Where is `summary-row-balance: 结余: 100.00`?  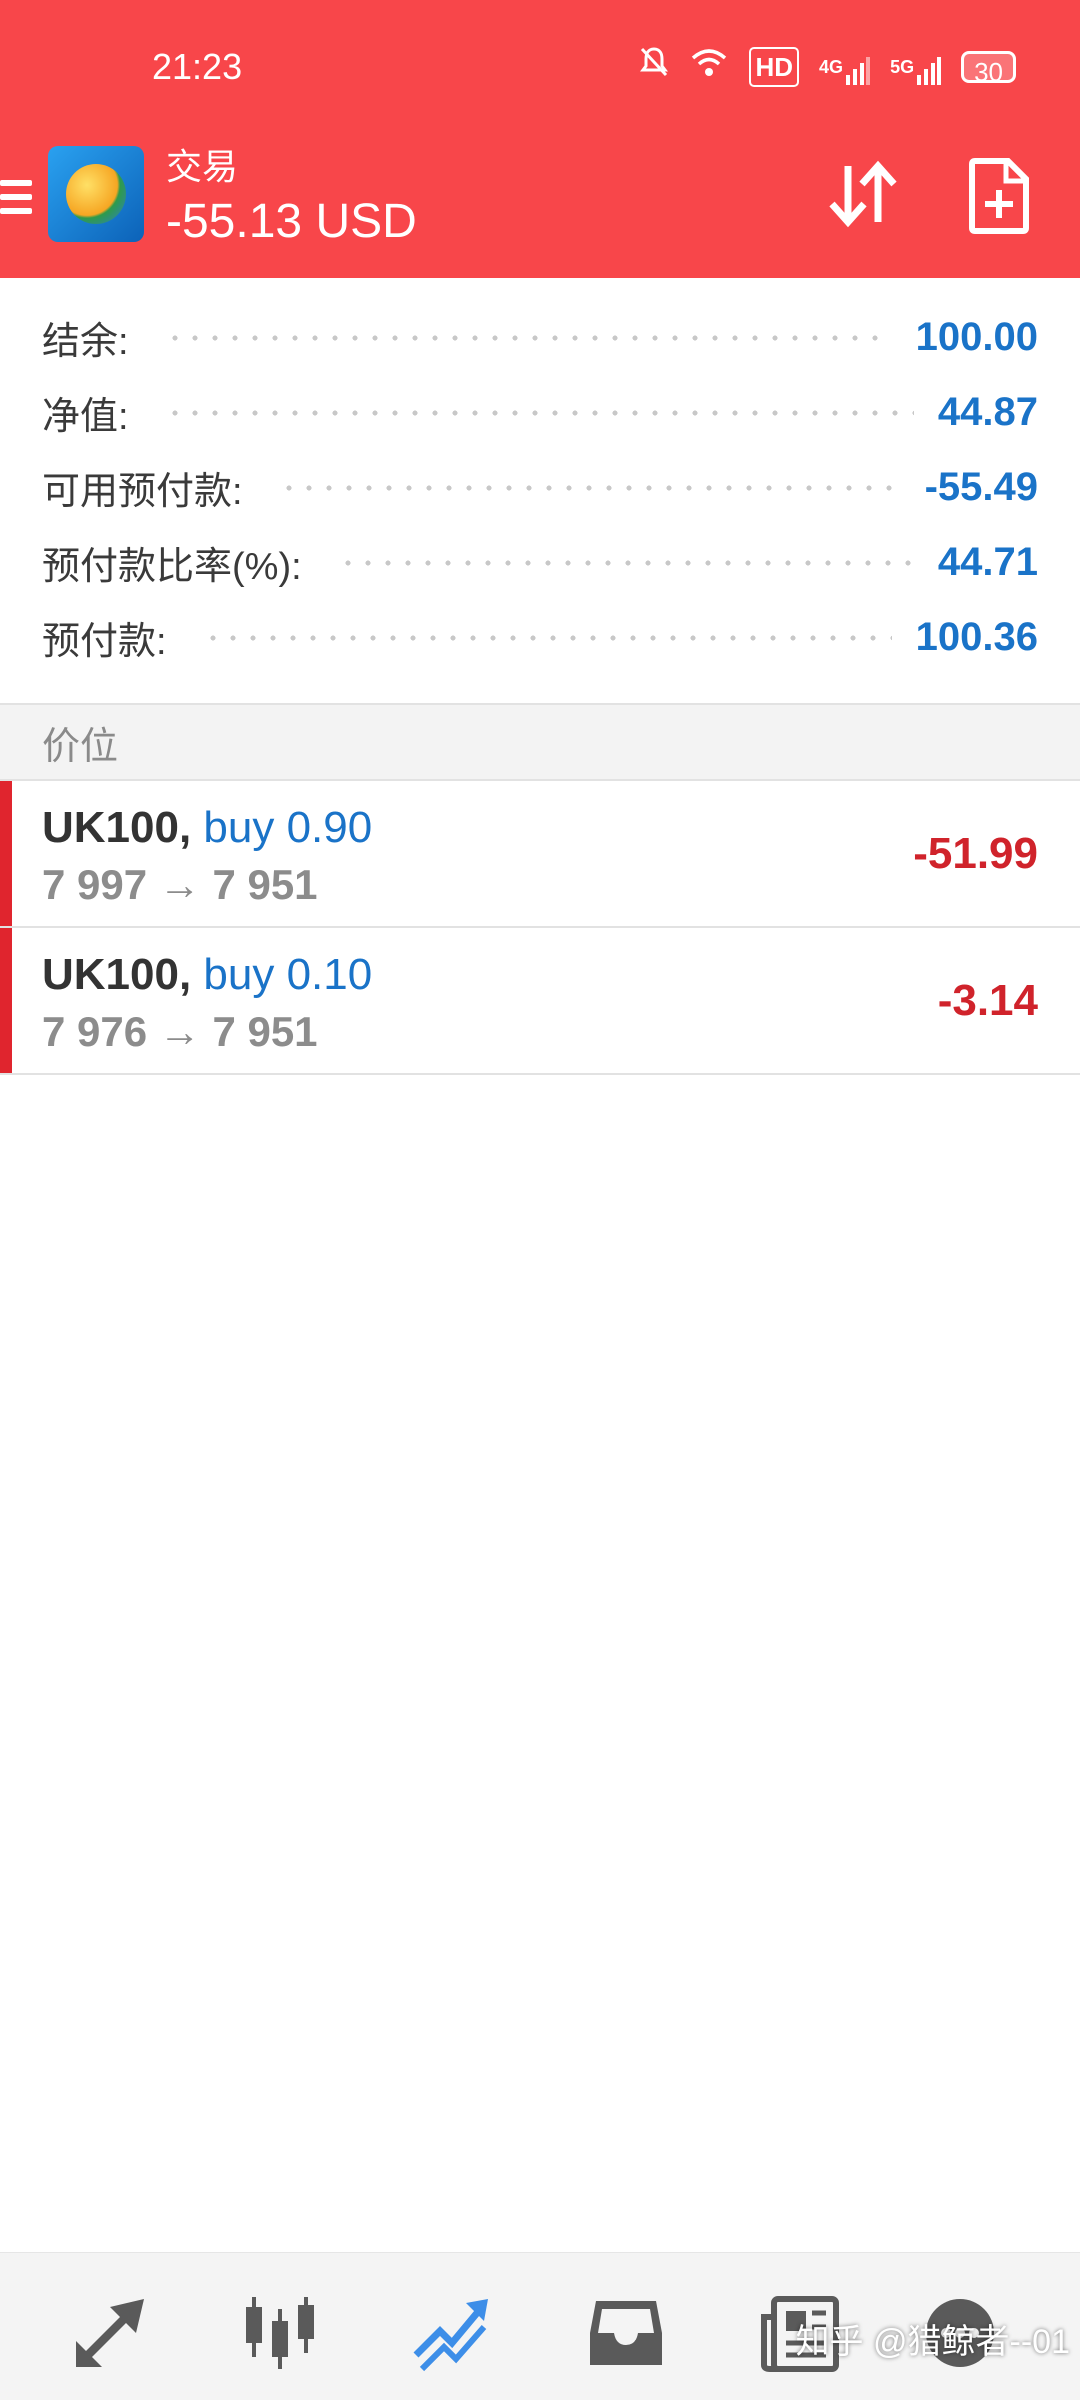
summary-row-balance: 结余: 100.00 is located at coordinates (540, 337).